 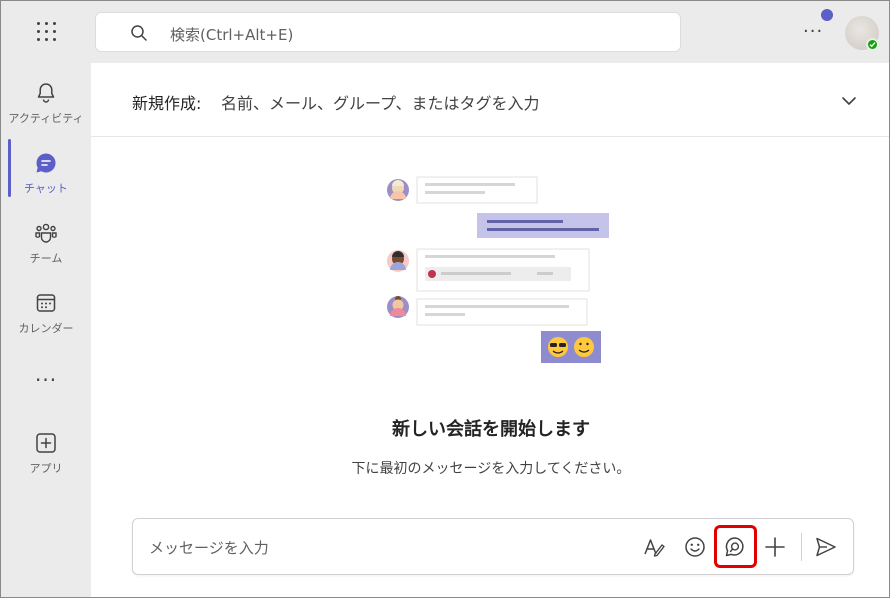 What do you see at coordinates (654, 547) in the screenshot?
I see `format-icon` at bounding box center [654, 547].